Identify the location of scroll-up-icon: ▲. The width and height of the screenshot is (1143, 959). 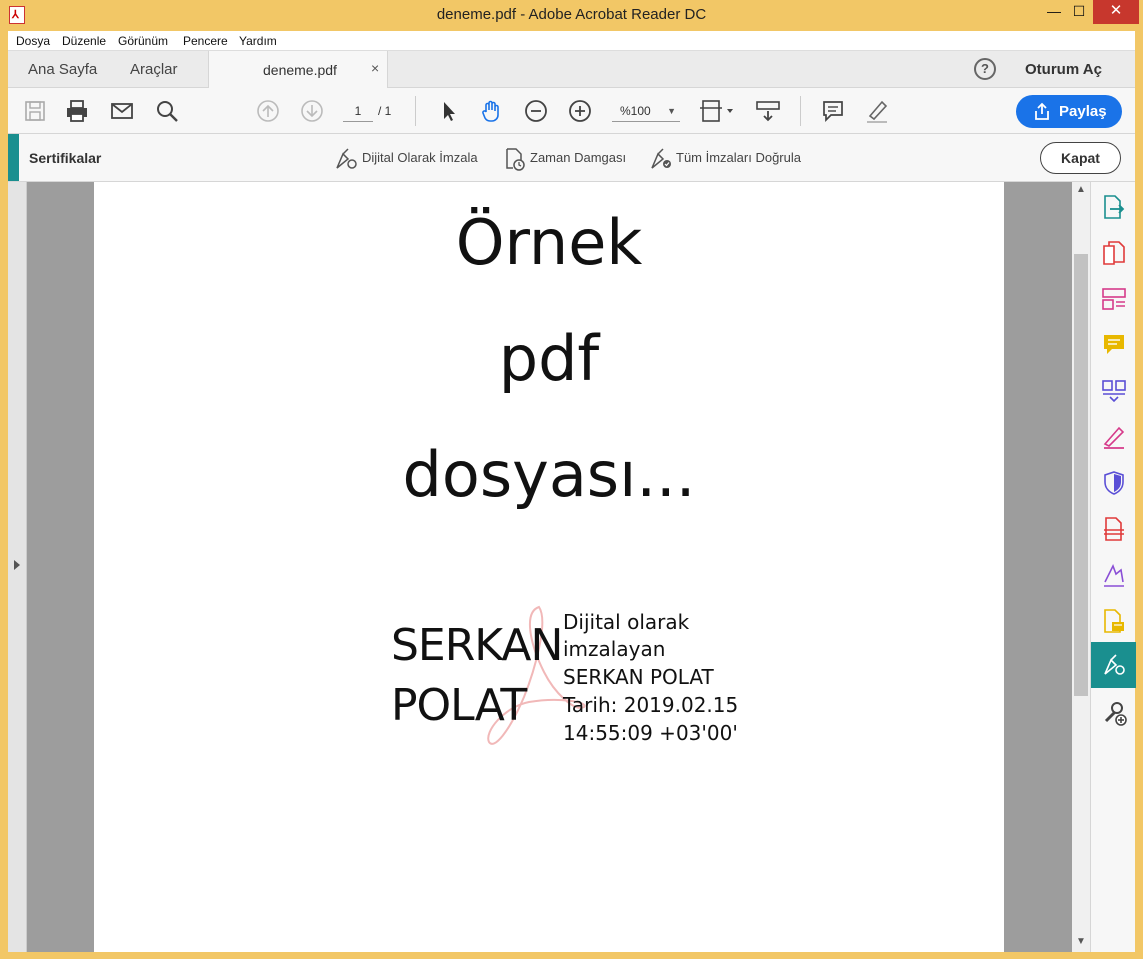
(1081, 189).